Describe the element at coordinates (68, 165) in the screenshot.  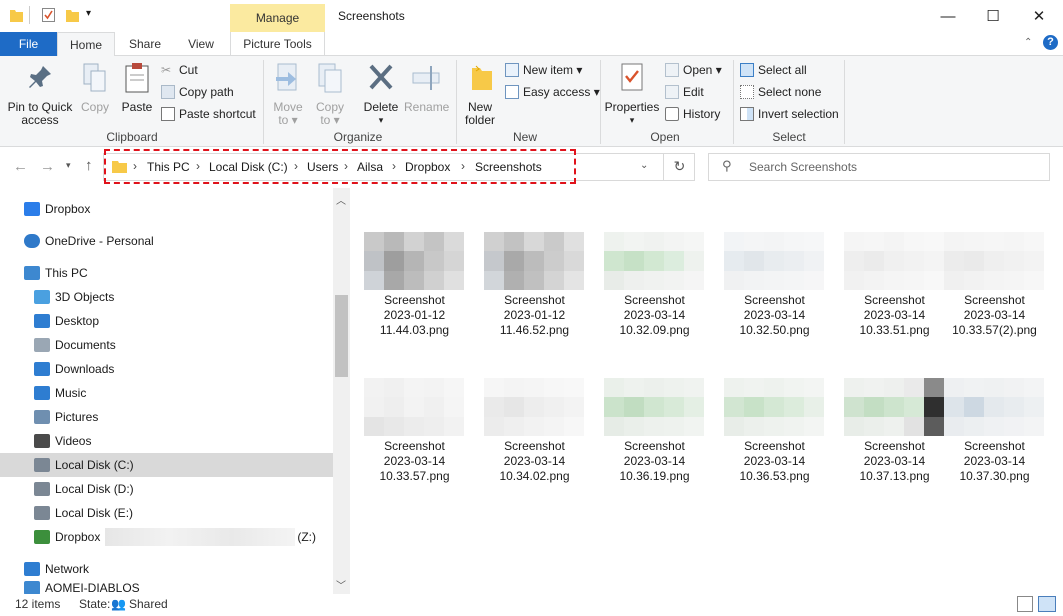
I see `recent-locations-icon: ▾` at that location.